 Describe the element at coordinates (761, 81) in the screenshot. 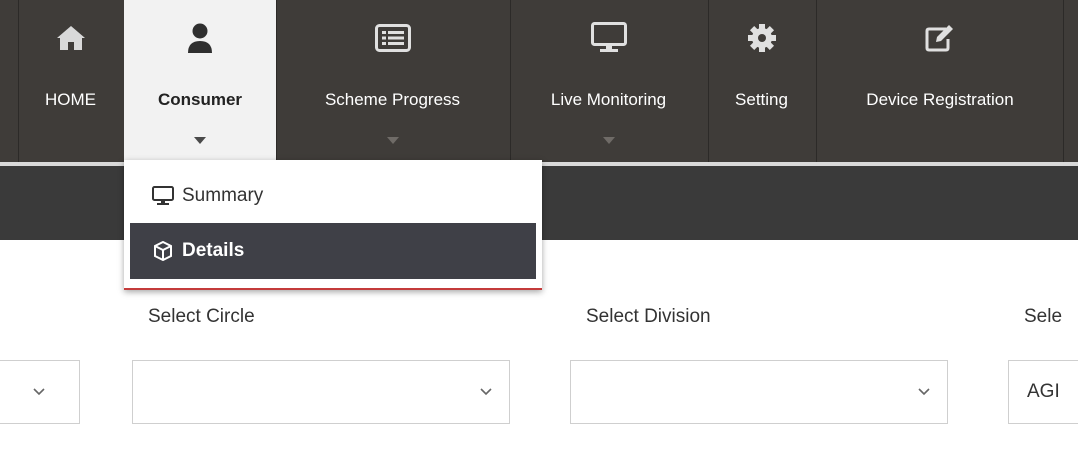

I see `nav-item-setting: Setting` at that location.